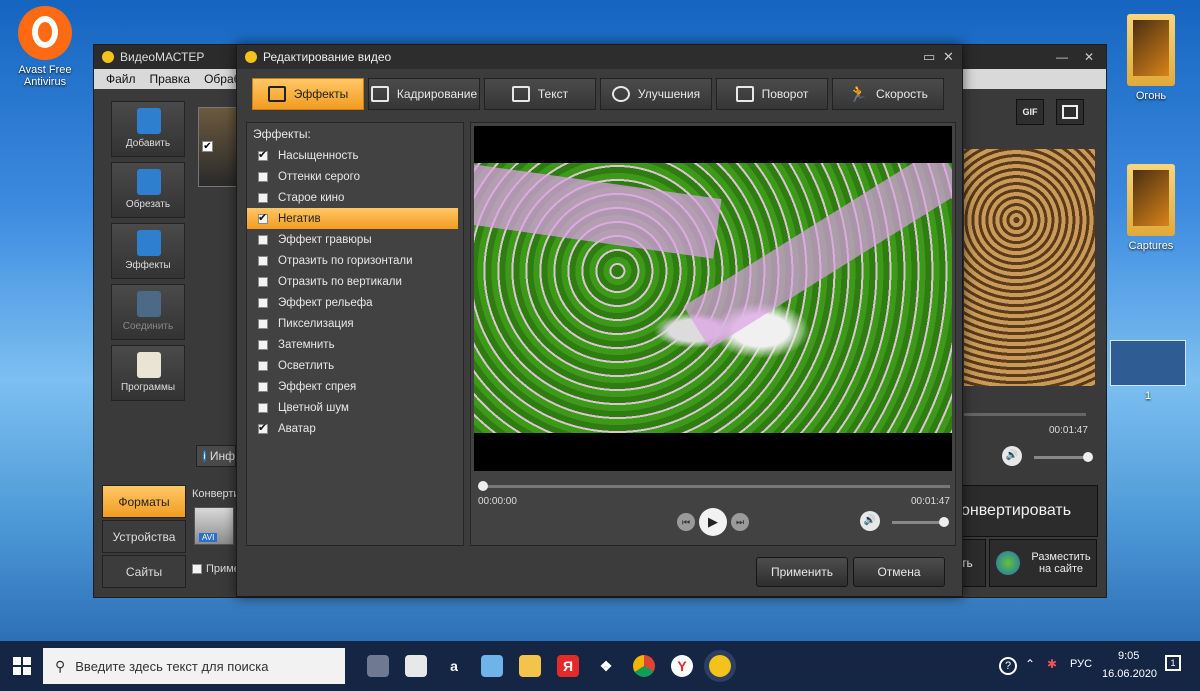 This screenshot has width=1200, height=691. What do you see at coordinates (355, 323) in the screenshot?
I see `effect-item: Пикселизация` at bounding box center [355, 323].